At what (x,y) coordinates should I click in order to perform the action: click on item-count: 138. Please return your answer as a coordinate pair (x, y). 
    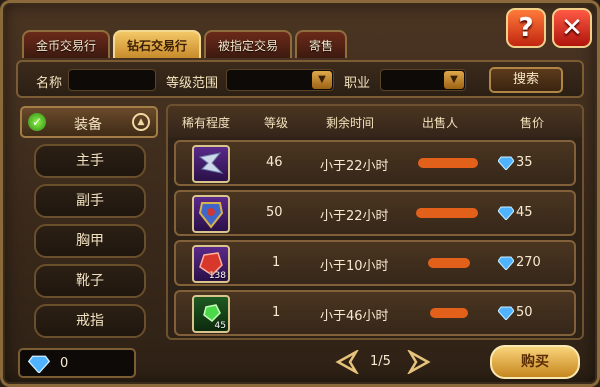
    Looking at the image, I should click on (217, 276).